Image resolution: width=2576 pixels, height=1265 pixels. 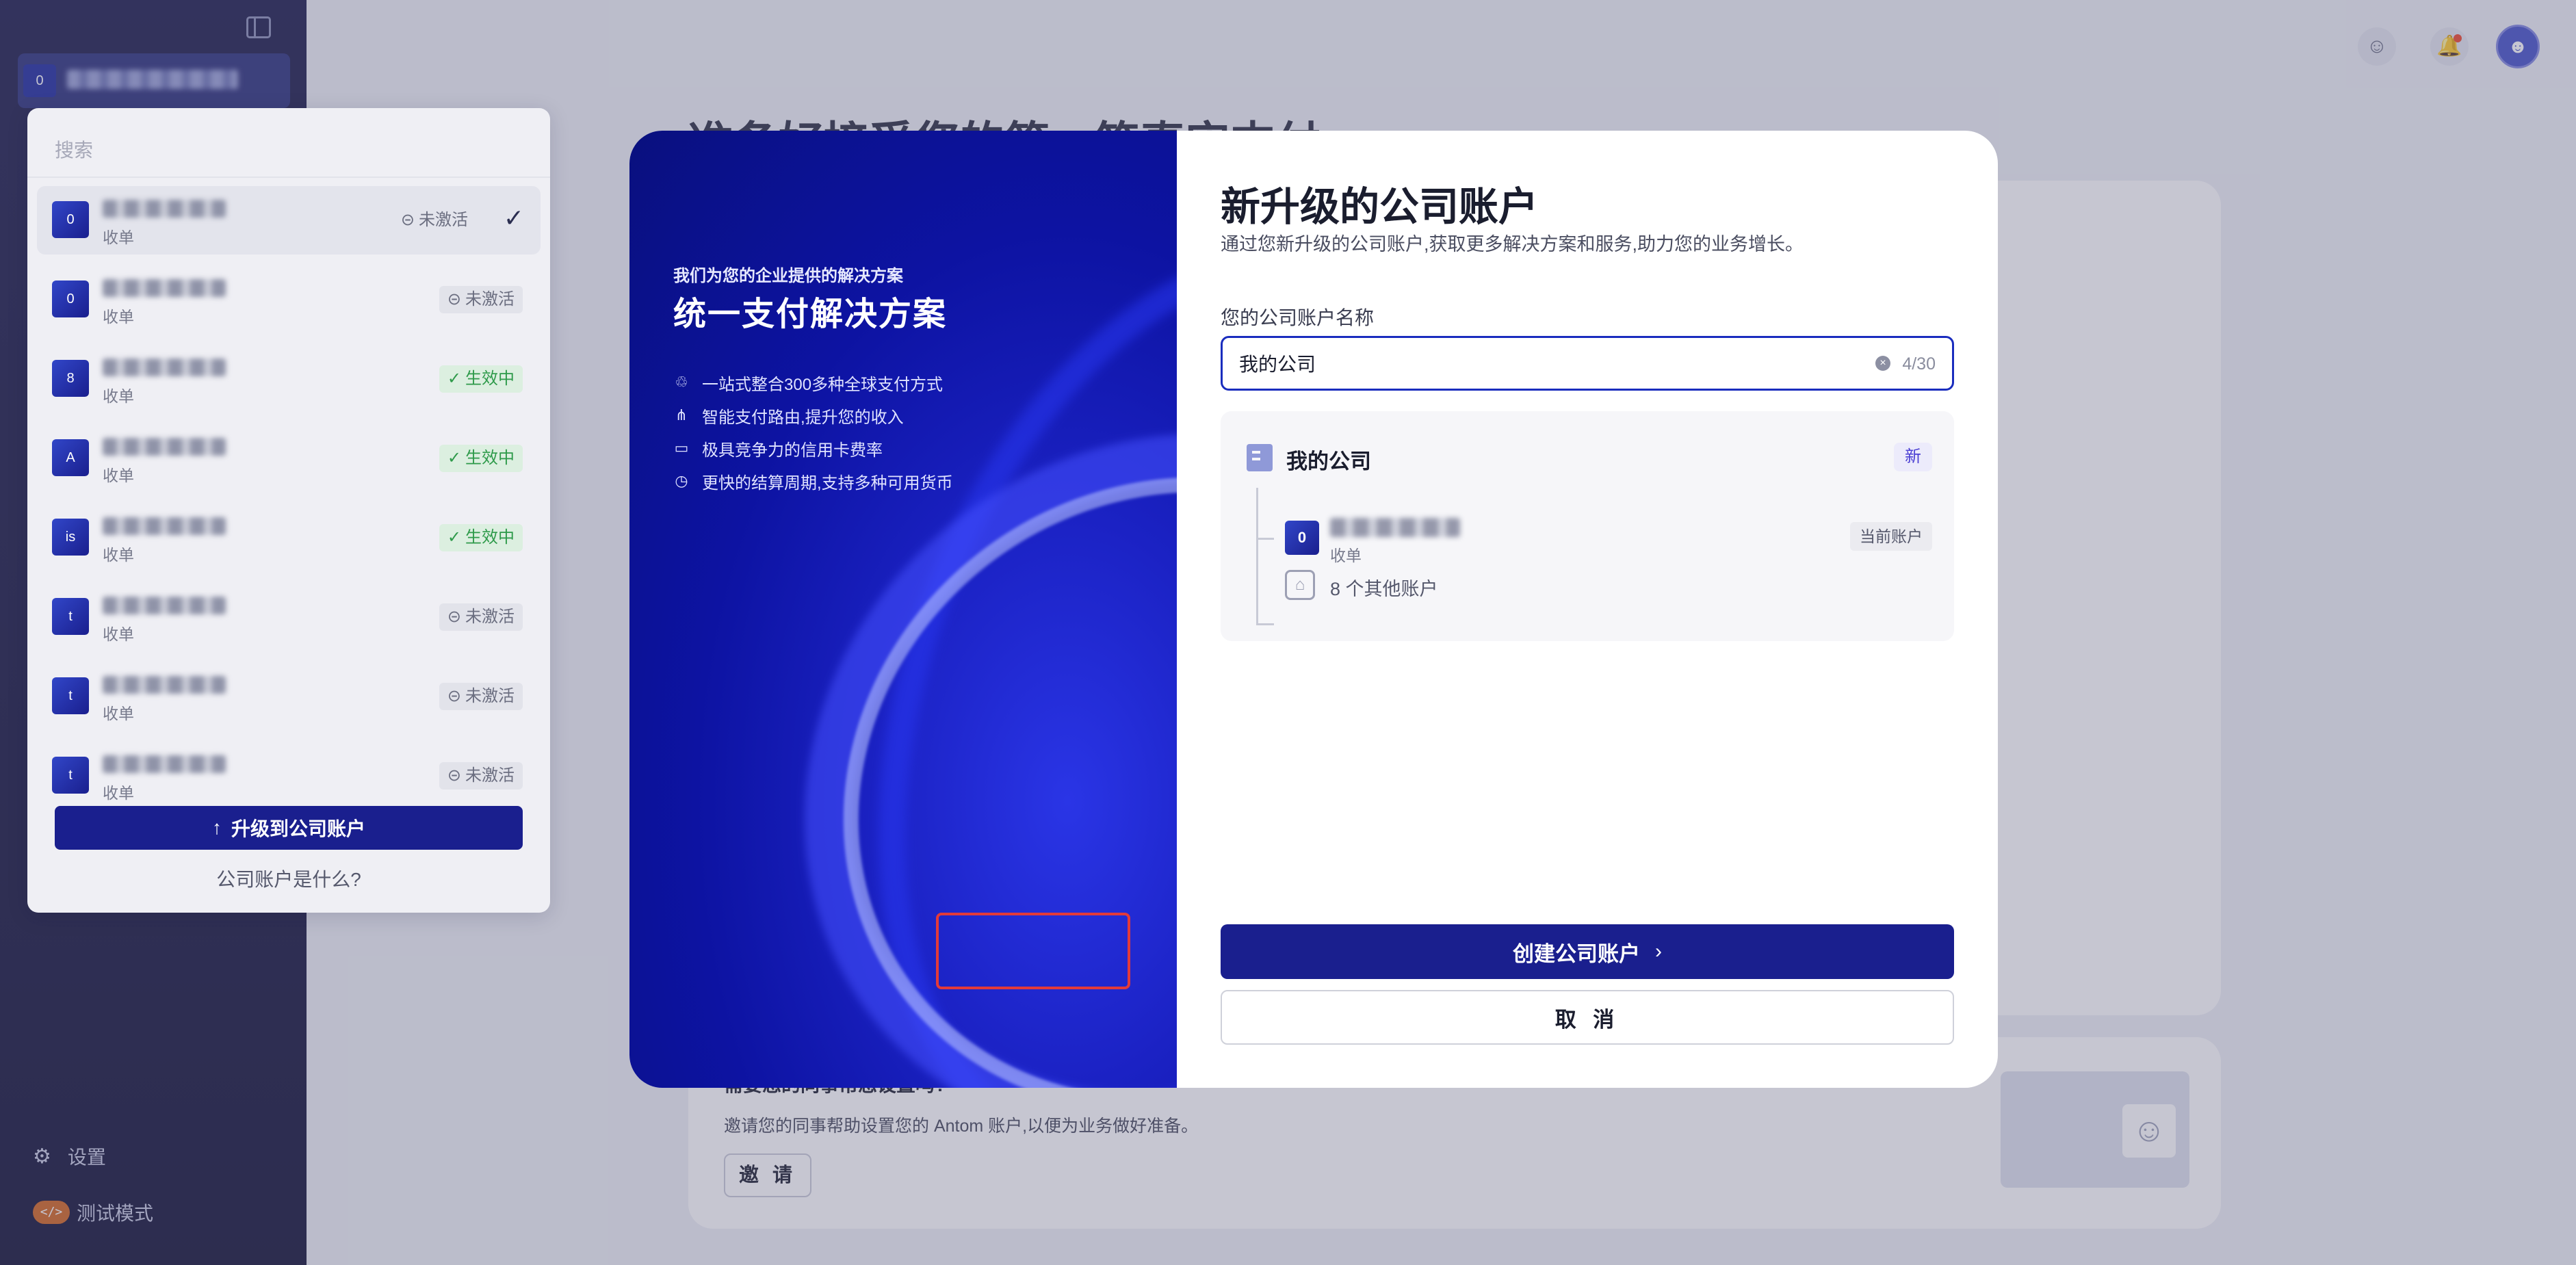 I want to click on current-account-type: 收单, so click(x=1346, y=555).